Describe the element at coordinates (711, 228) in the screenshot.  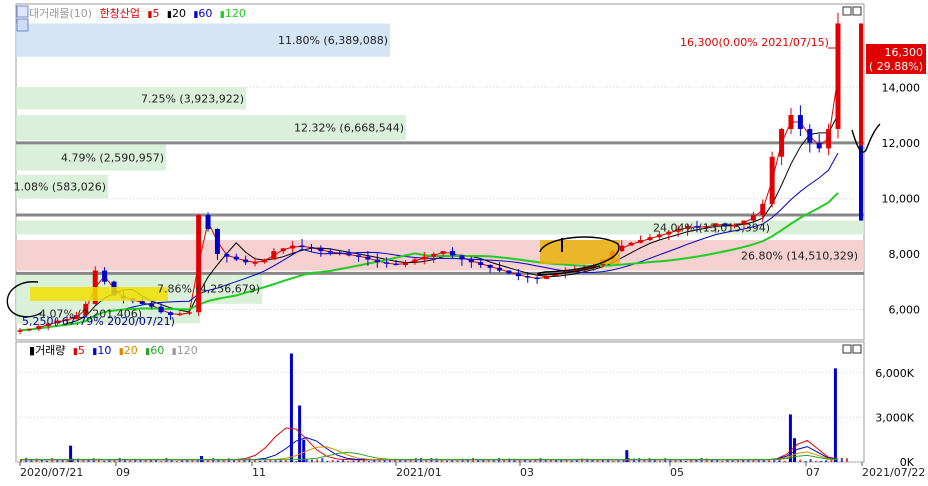
I see `volume-zone-label: 24.04% (13,015,394)` at that location.